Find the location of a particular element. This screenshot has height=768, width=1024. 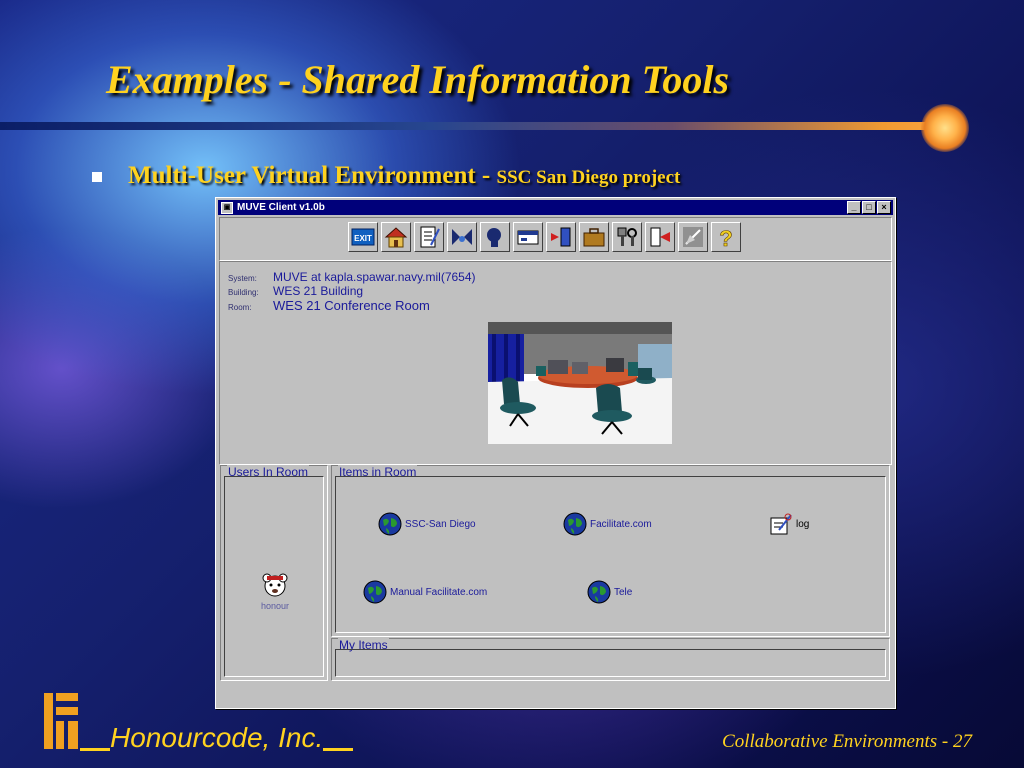

building-label: Building: is located at coordinates (243, 292).